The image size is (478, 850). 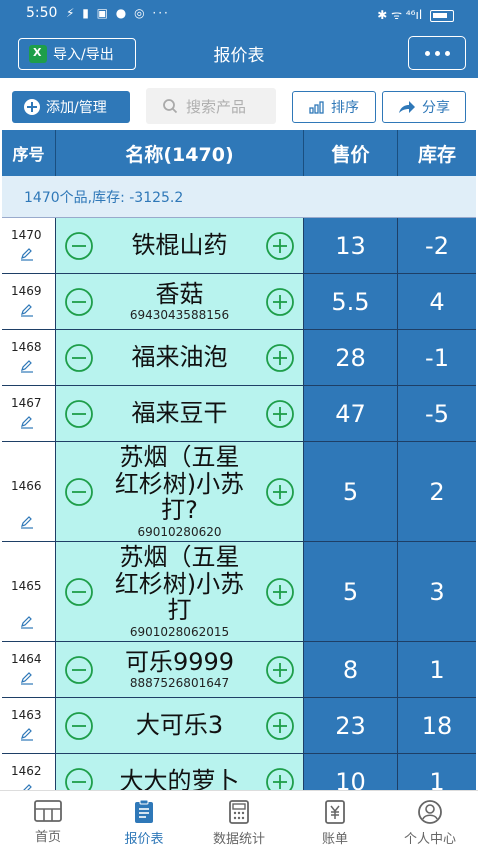 I want to click on nav-quote-table: 报价表, so click(x=144, y=820).